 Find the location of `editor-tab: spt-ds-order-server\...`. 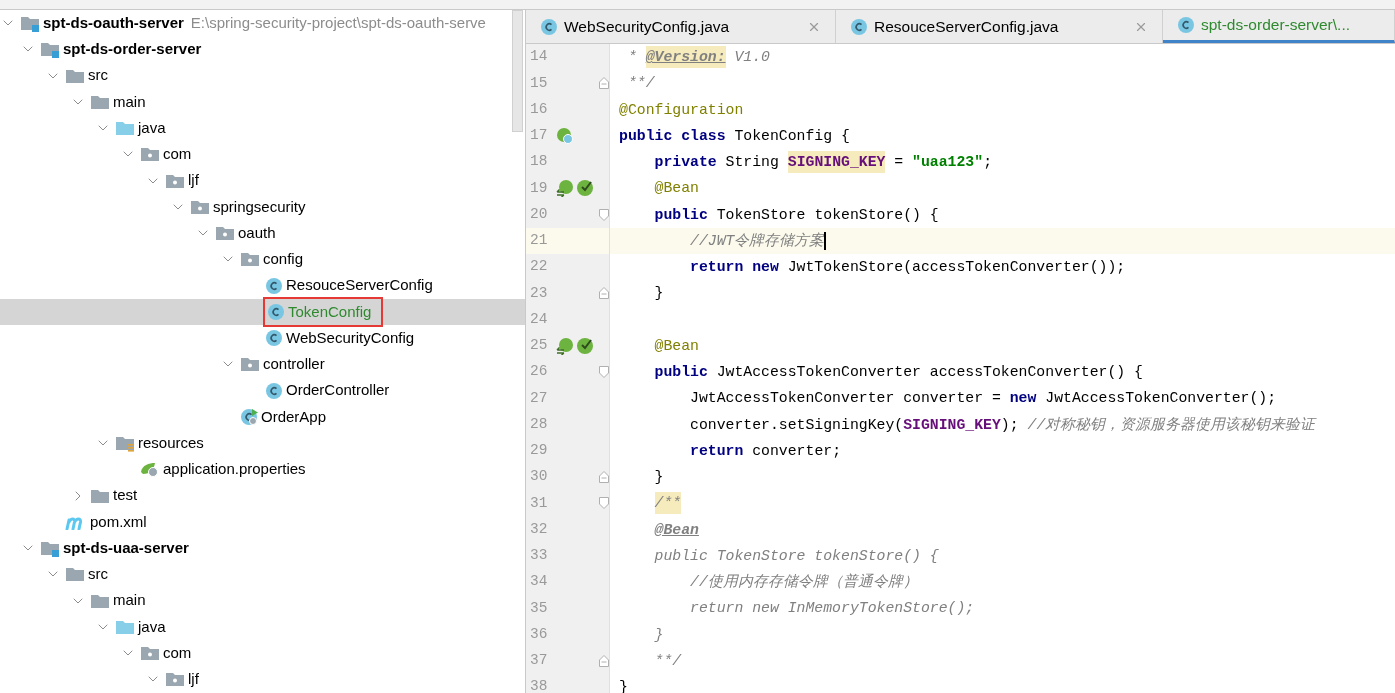

editor-tab: spt-ds-order-server\... is located at coordinates (1279, 26).